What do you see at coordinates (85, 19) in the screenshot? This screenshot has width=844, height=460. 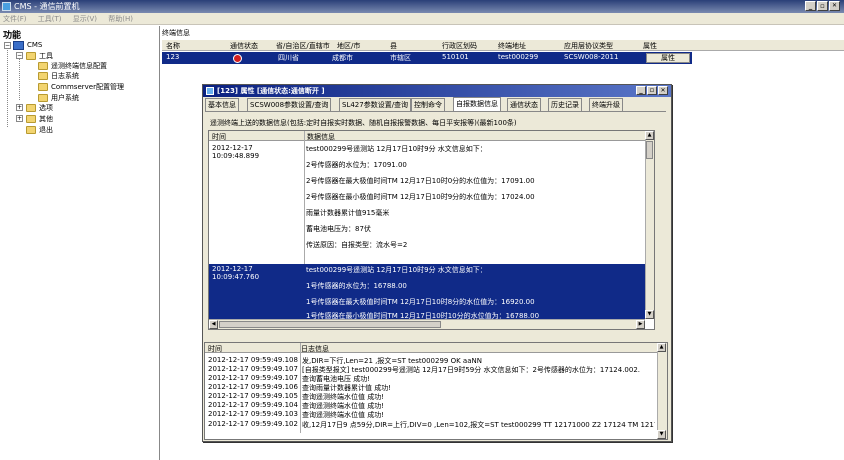 I see `menu-view: 显示(V)` at bounding box center [85, 19].